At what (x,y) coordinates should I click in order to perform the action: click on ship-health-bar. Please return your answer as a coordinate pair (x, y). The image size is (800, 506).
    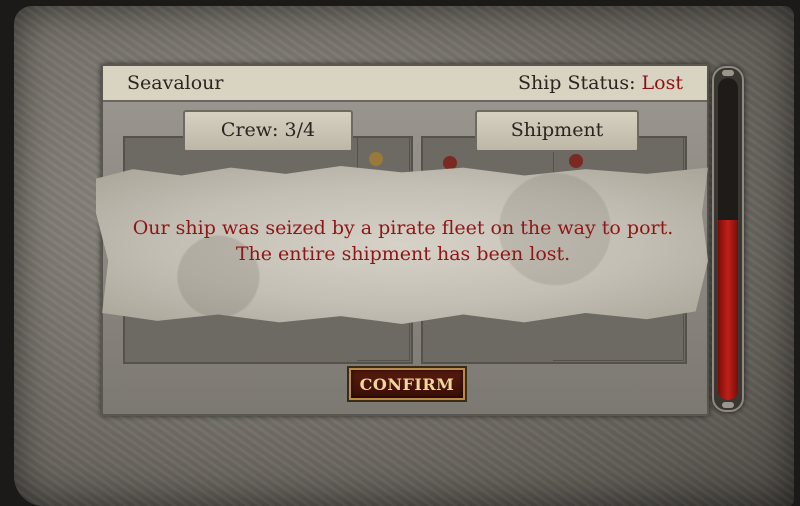
    Looking at the image, I should click on (728, 239).